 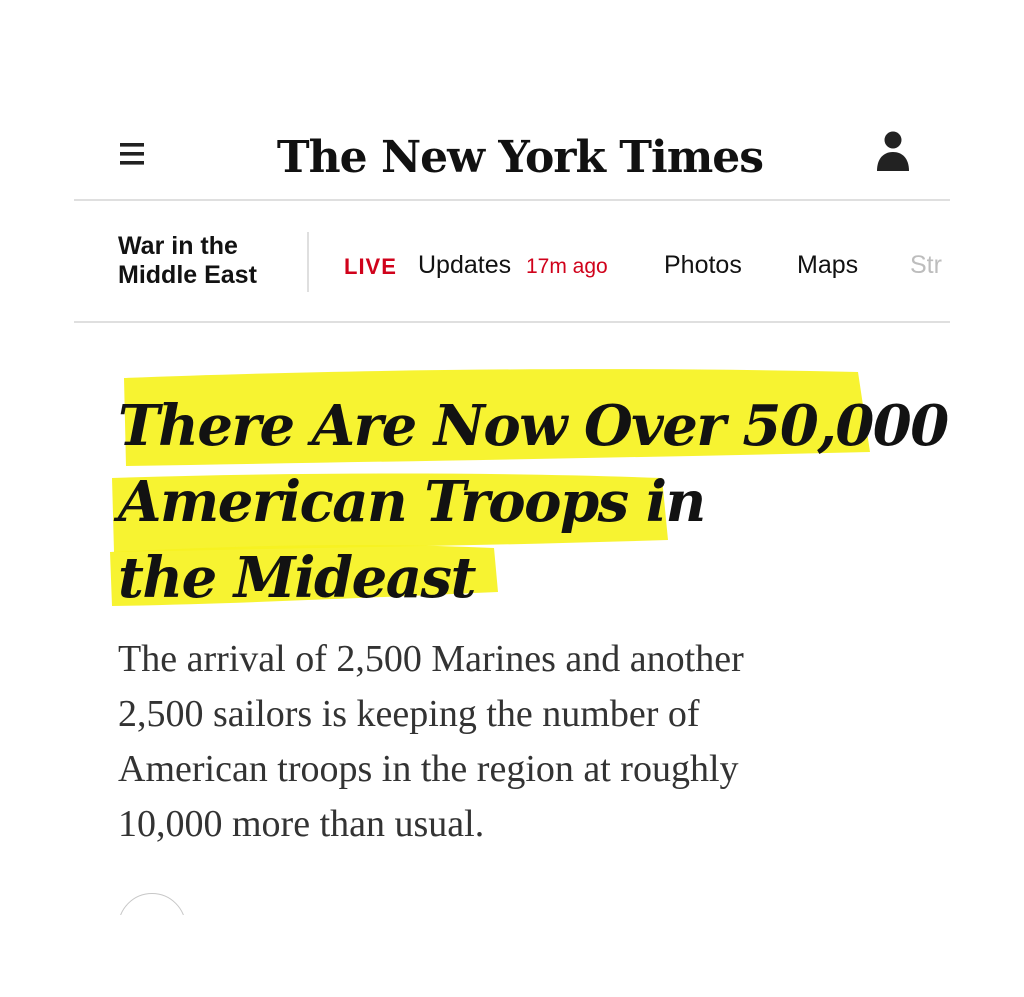 I want to click on summary-line: 10,000 more than usual., so click(x=301, y=824).